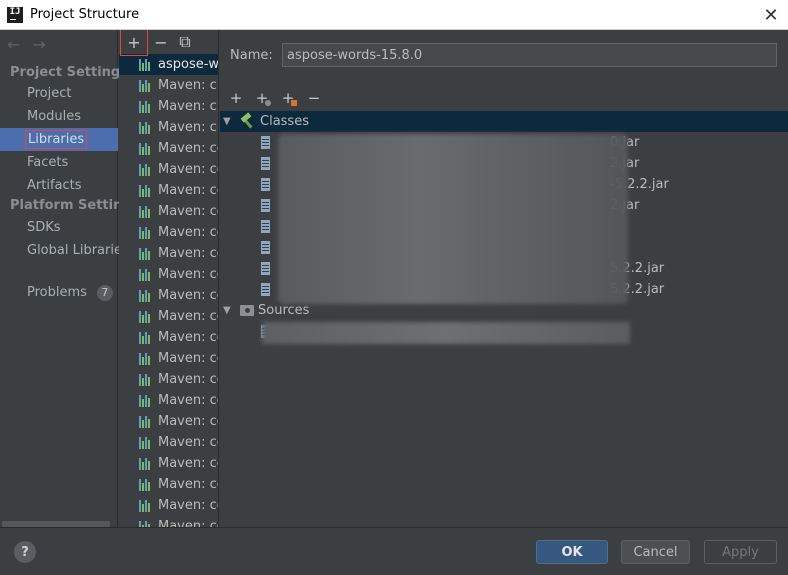  Describe the element at coordinates (54, 116) in the screenshot. I see `nav-item-label: Modules` at that location.